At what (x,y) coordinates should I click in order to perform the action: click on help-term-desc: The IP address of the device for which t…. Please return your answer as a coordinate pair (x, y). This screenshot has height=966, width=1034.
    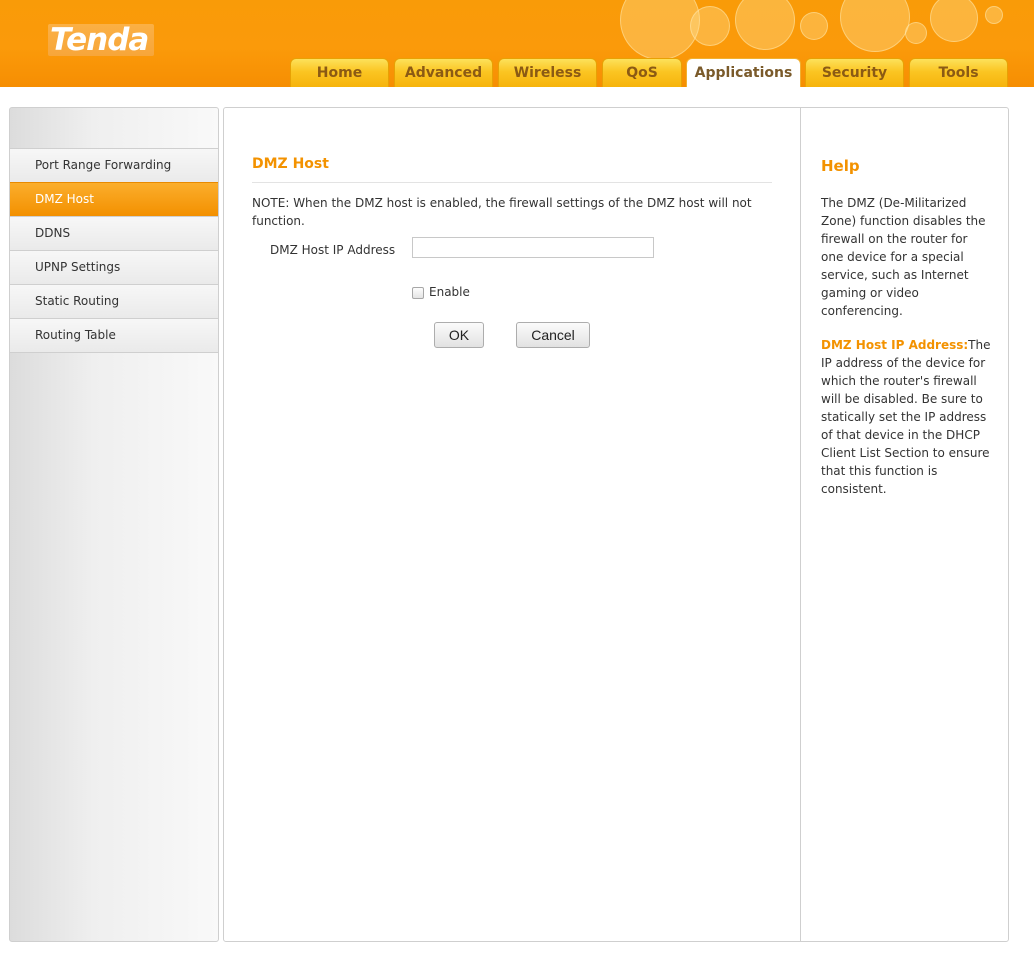
    Looking at the image, I should click on (906, 417).